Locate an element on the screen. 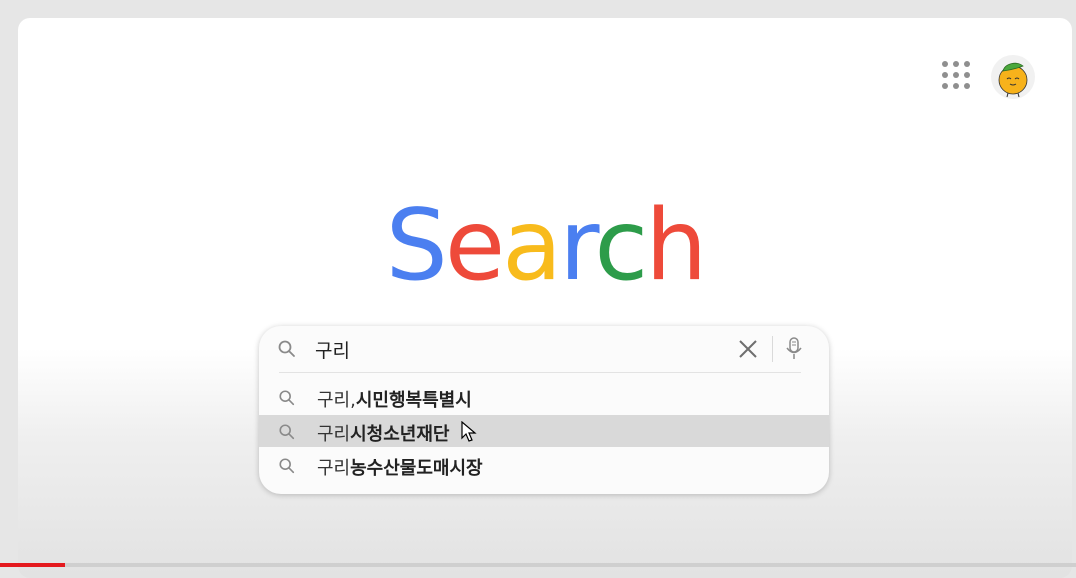 This screenshot has height=578, width=1076. avatar-character-icon is located at coordinates (1013, 80).